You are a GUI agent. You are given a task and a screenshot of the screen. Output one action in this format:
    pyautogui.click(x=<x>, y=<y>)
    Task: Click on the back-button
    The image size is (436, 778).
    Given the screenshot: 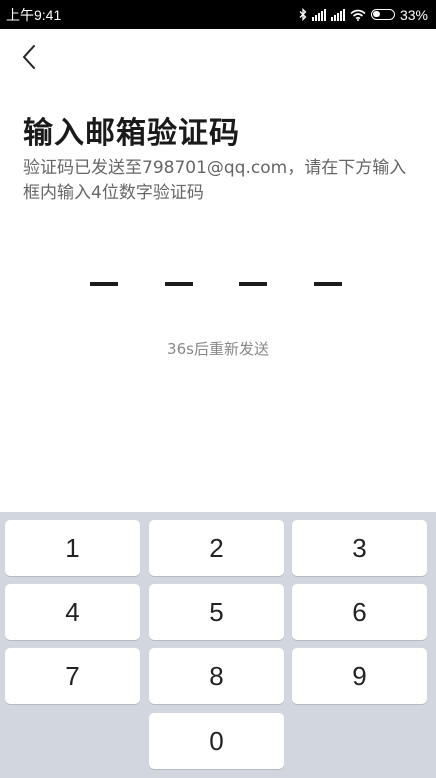 What is the action you would take?
    pyautogui.click(x=29, y=57)
    